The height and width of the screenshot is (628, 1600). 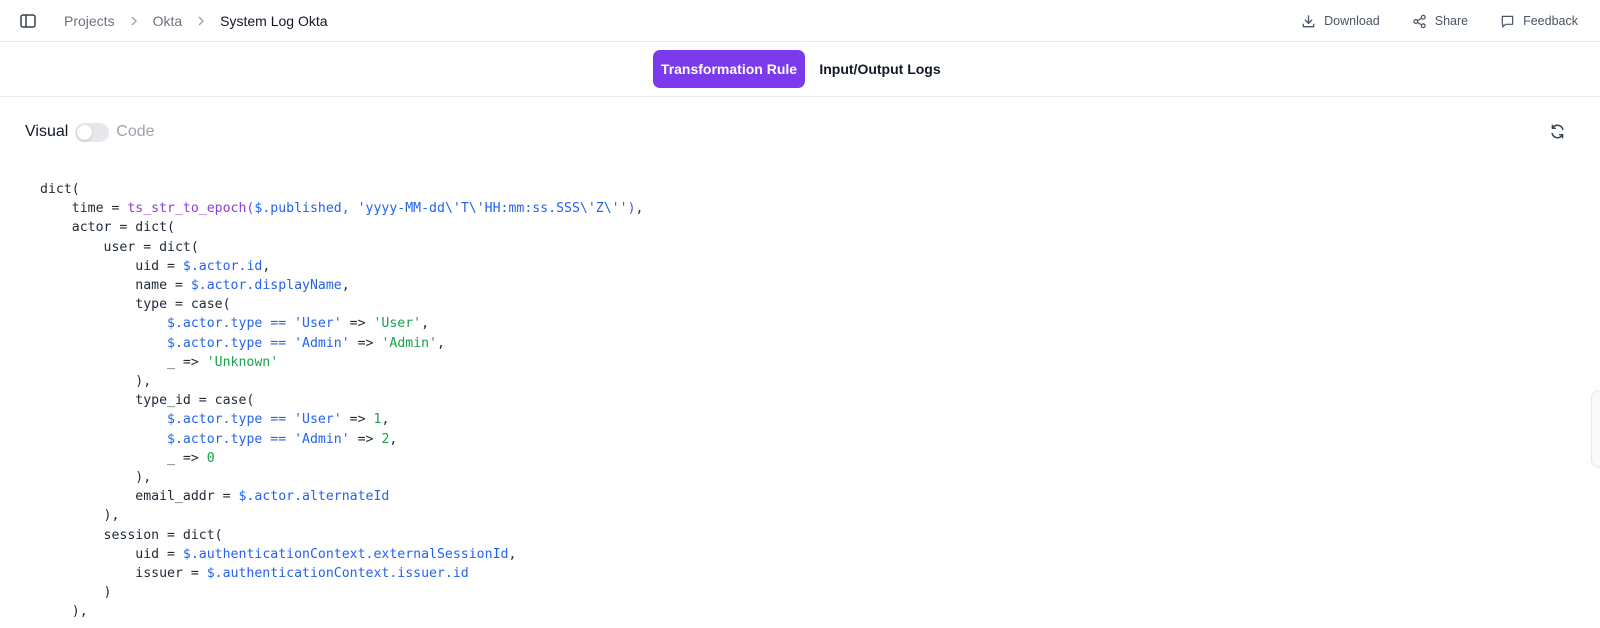 I want to click on code-token: $.authenticationContext.issuer.id, so click(x=337, y=574).